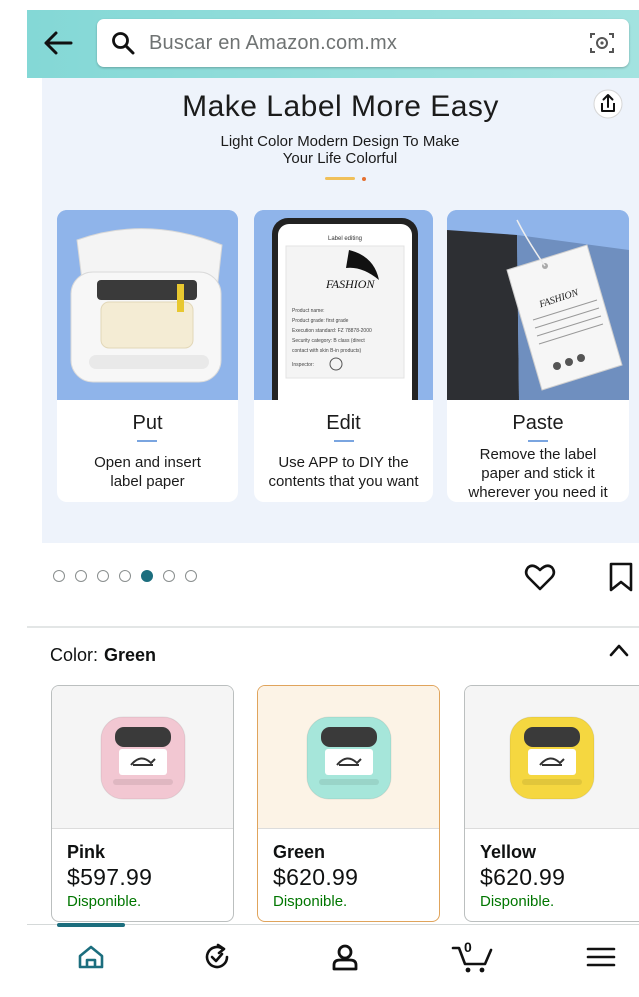 The width and height of the screenshot is (639, 997). Describe the element at coordinates (343, 462) in the screenshot. I see `step-desc-line: Use APP to DIY the` at that location.